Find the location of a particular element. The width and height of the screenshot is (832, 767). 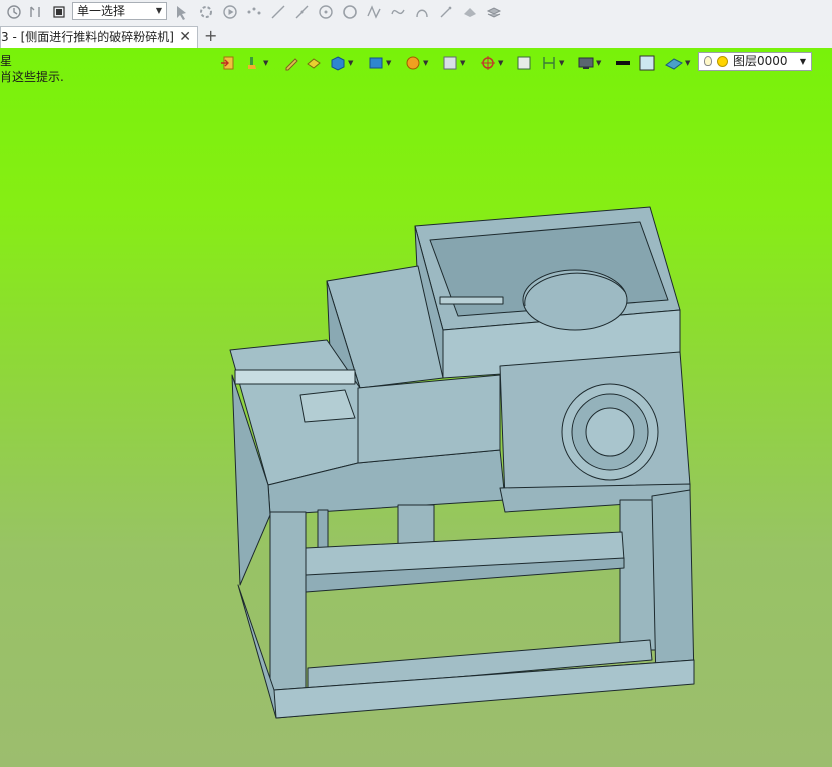

cube-icon: ▼ is located at coordinates (341, 63).